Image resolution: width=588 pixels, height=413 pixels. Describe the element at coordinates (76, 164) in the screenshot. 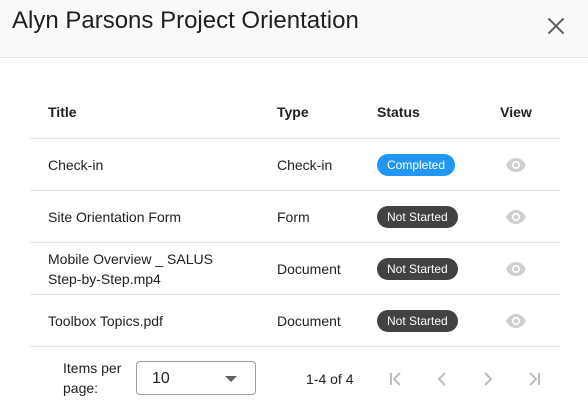

I see `row-title: Check-in` at that location.